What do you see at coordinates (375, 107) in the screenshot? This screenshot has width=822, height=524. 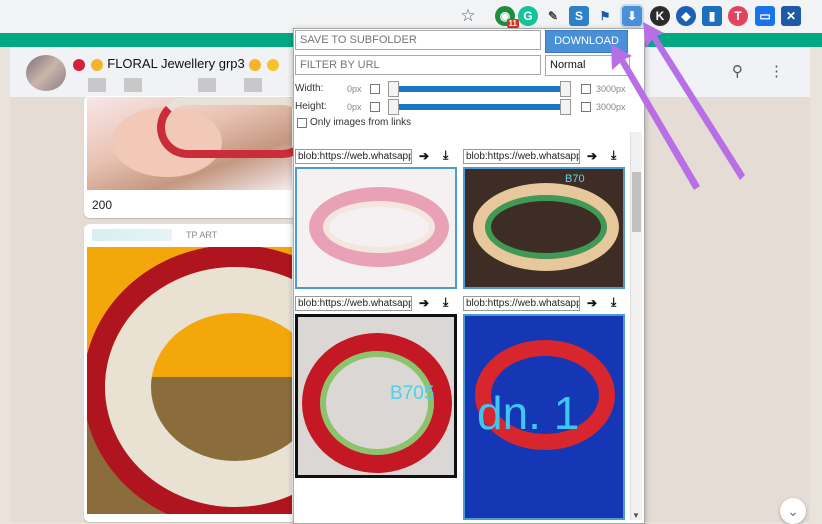 I see `height-min-checkbox` at bounding box center [375, 107].